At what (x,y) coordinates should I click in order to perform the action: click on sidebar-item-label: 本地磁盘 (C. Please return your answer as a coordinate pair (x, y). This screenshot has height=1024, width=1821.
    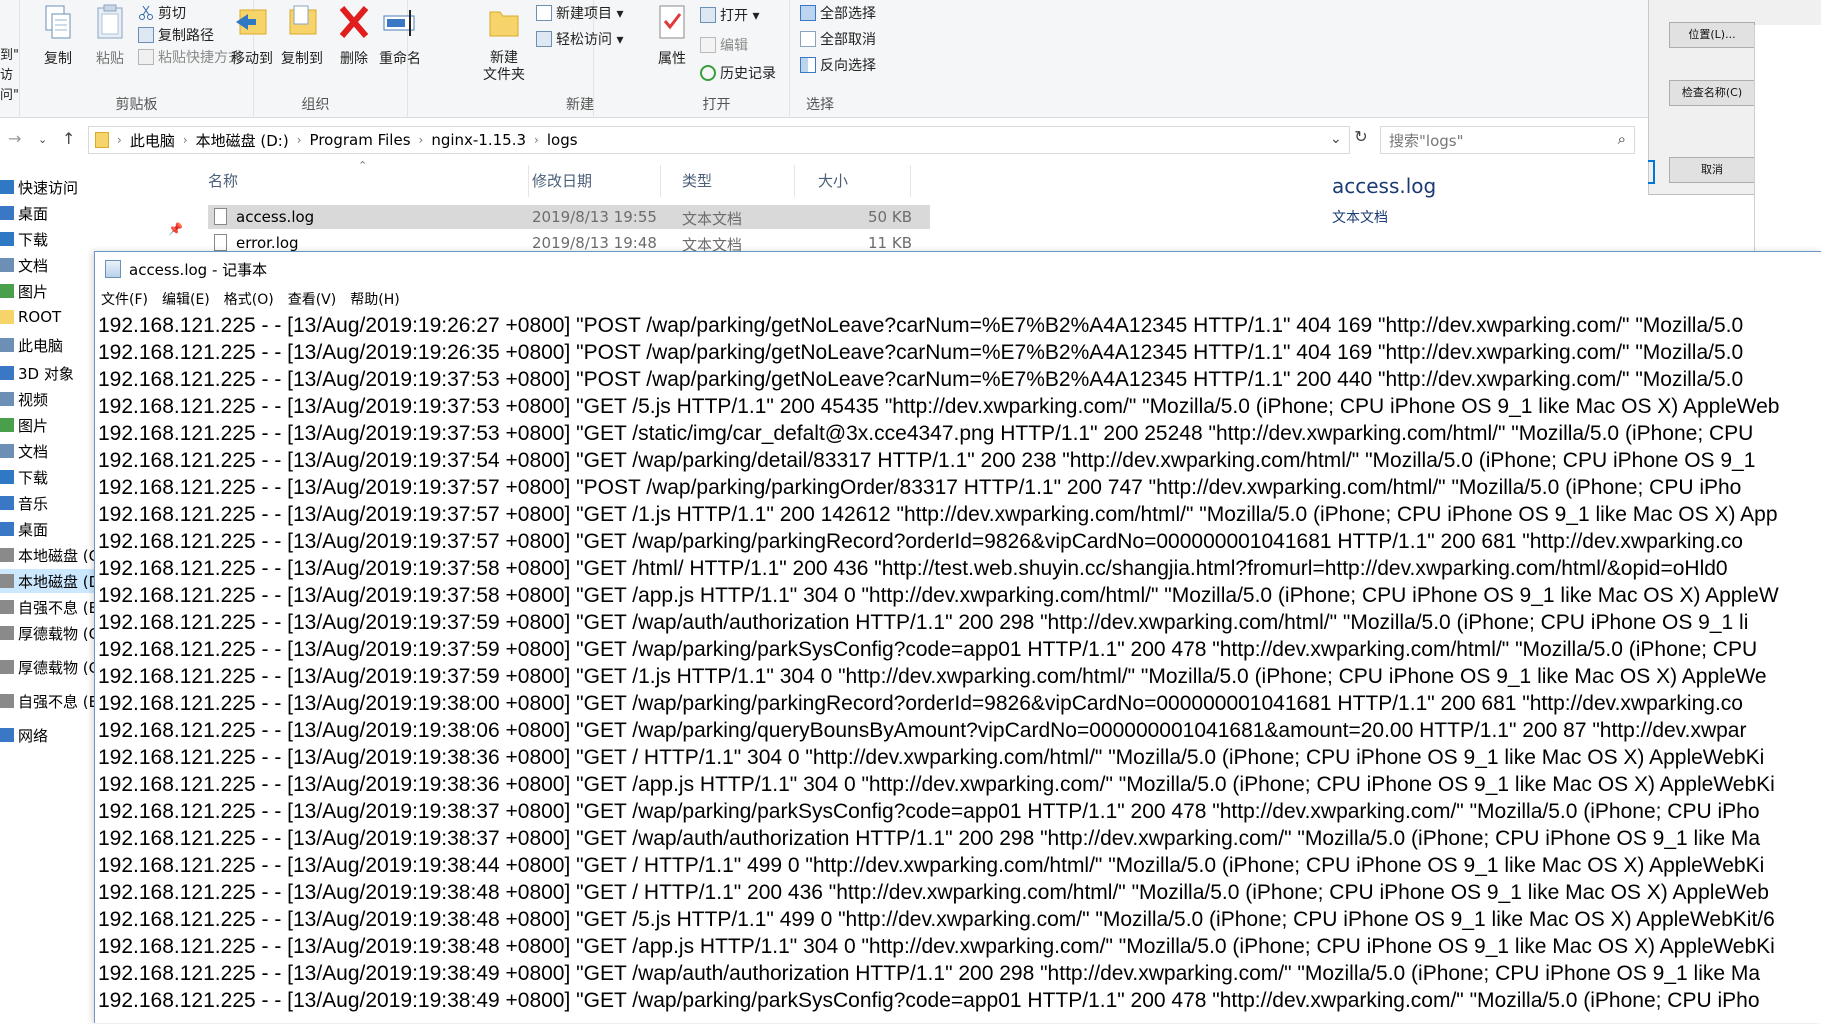
    Looking at the image, I should click on (59, 555).